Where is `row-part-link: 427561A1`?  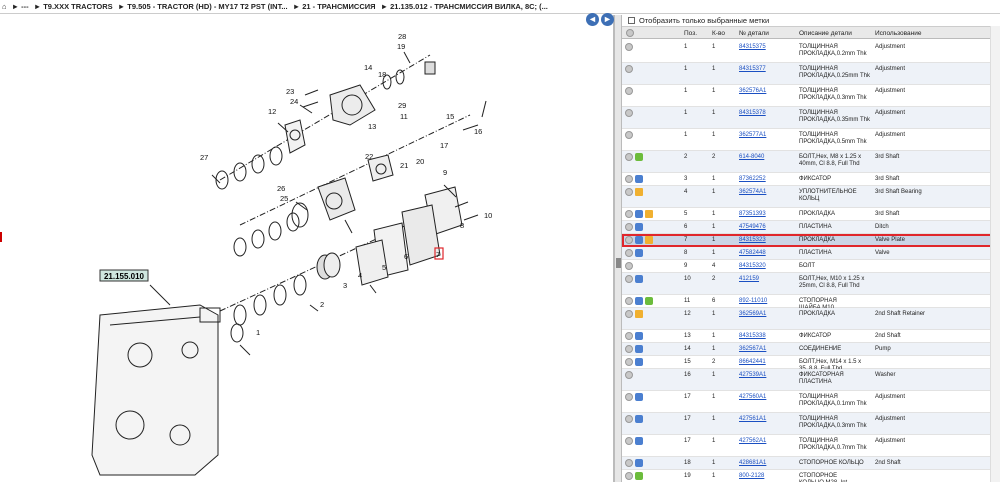
row-part-link: 427561A1 is located at coordinates (766, 419).